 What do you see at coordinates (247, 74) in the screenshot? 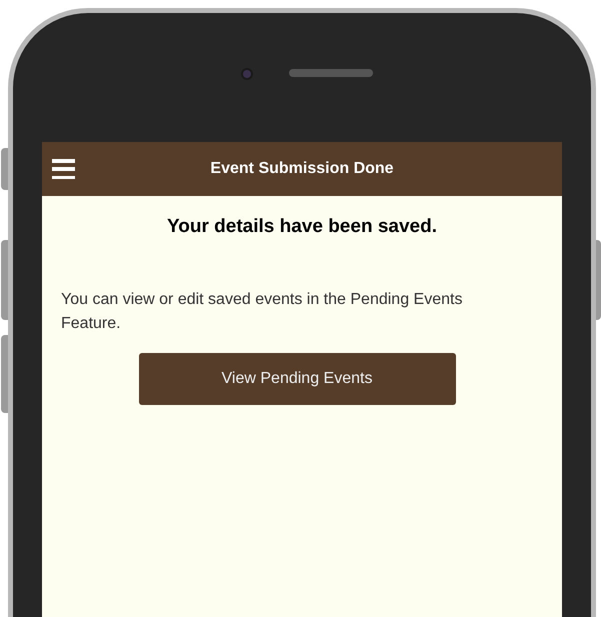
I see `camera-icon` at bounding box center [247, 74].